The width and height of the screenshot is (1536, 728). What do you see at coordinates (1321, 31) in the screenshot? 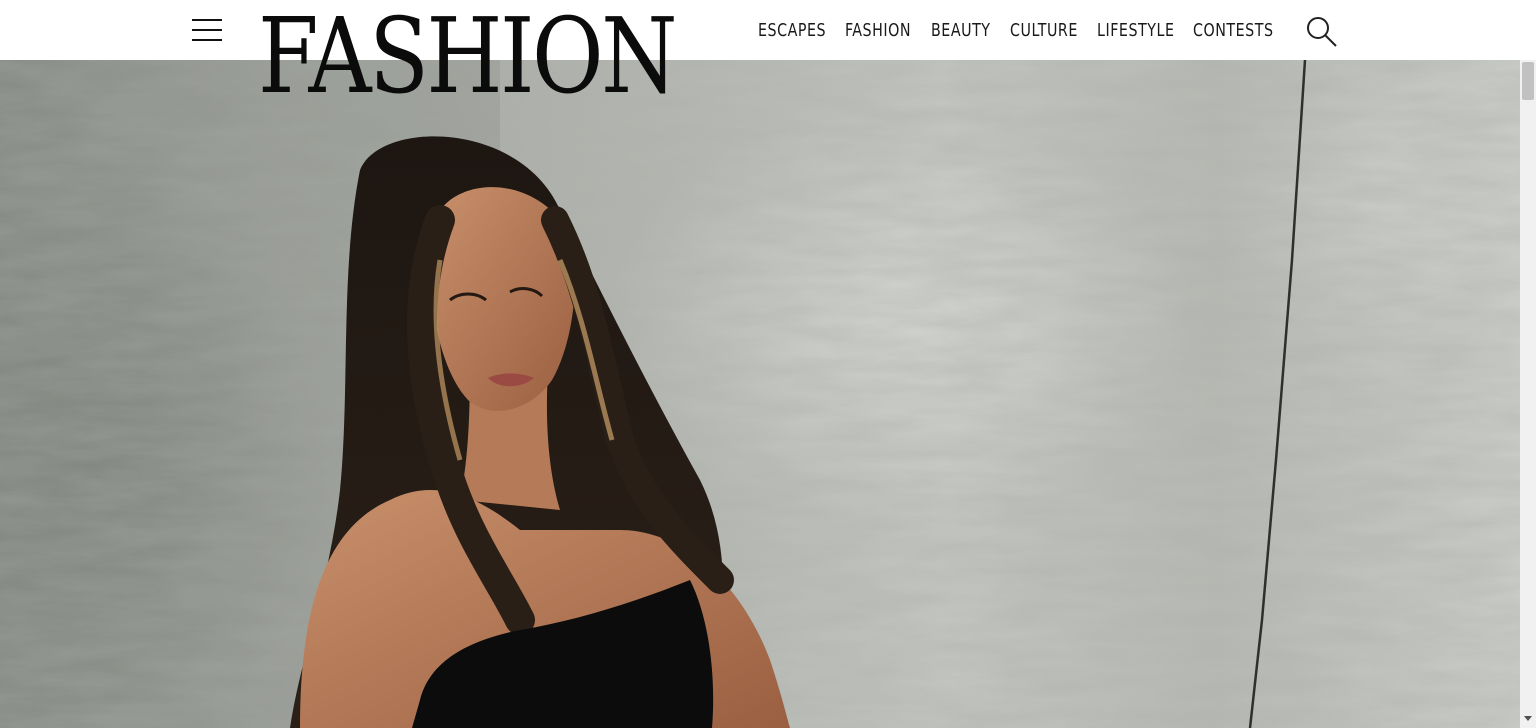
I see `search-icon` at bounding box center [1321, 31].